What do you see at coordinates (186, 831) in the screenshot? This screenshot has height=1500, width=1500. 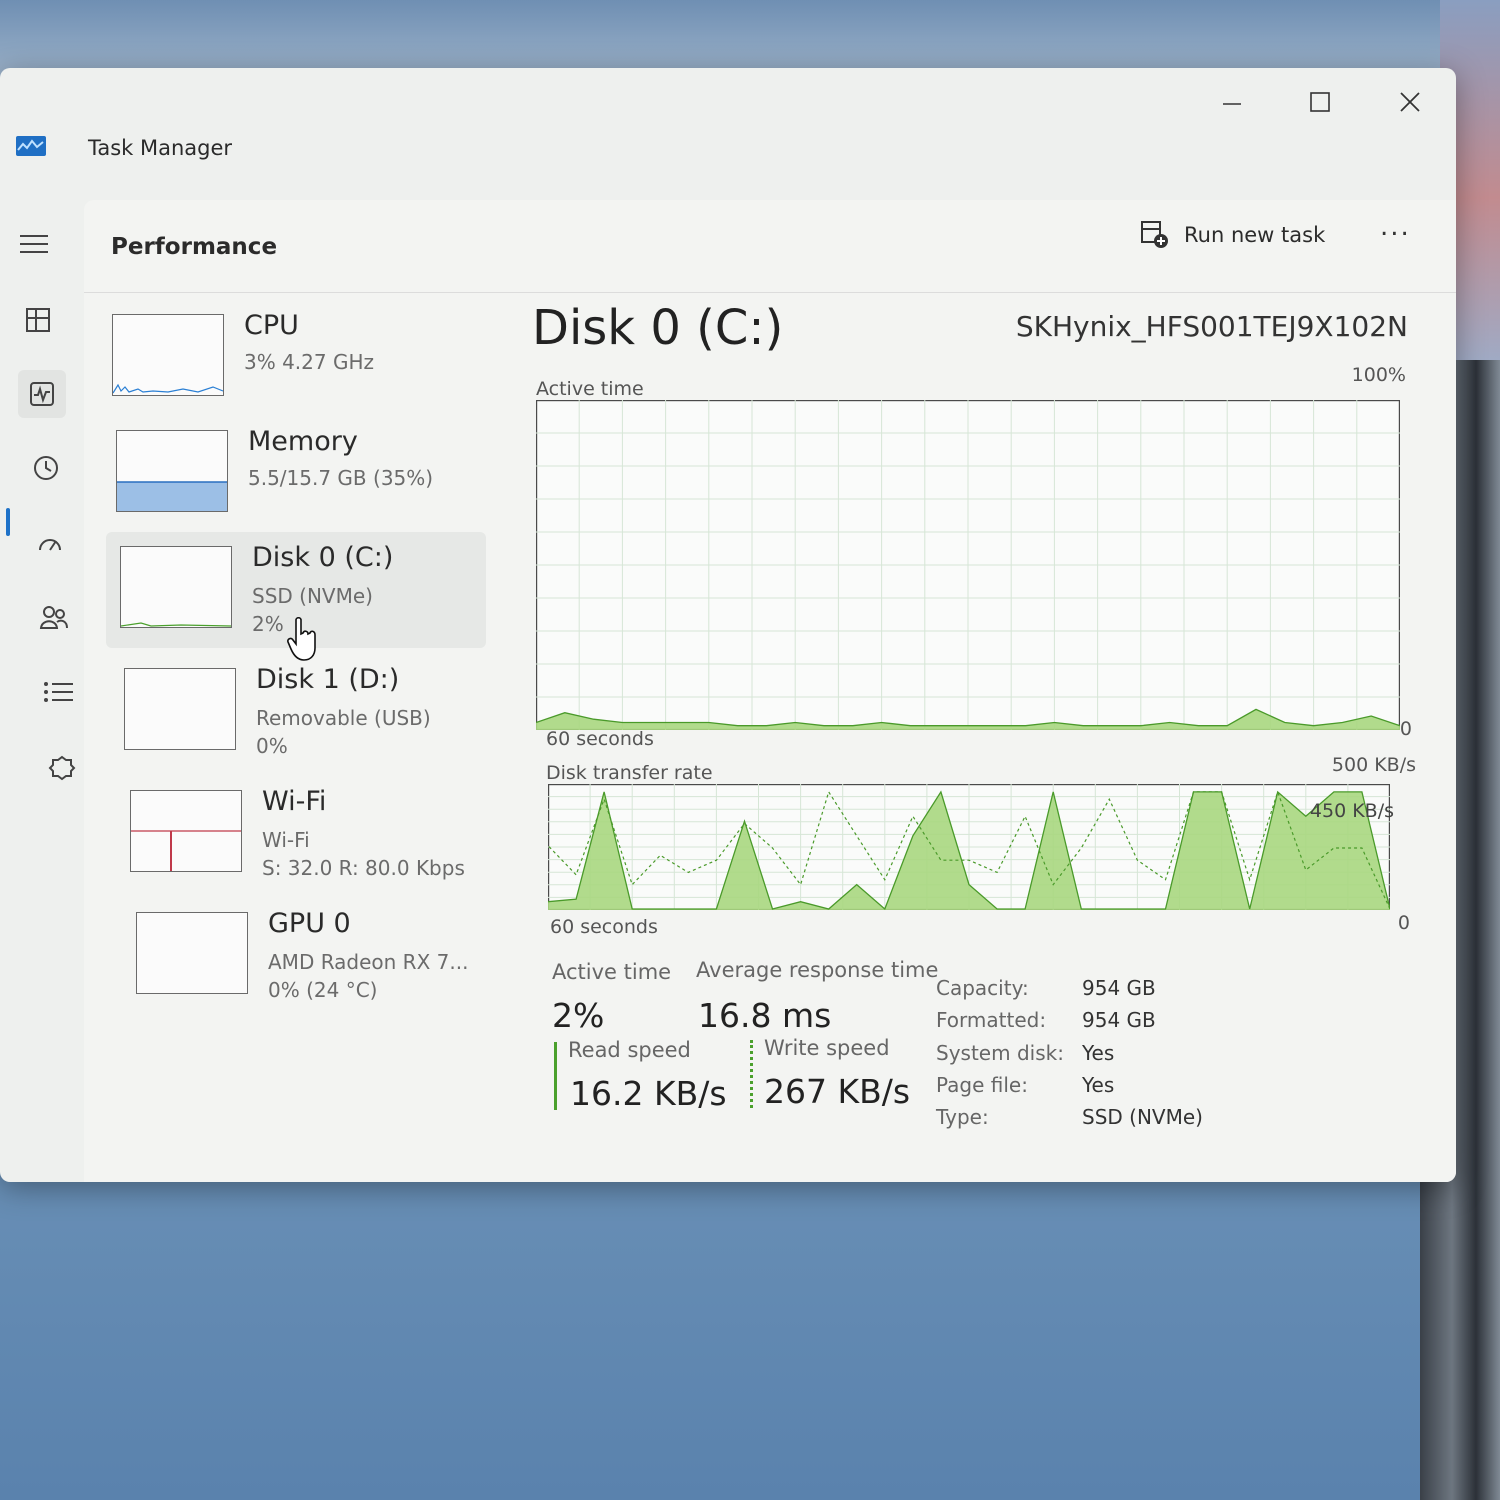 I see `wifi-mini-graph` at bounding box center [186, 831].